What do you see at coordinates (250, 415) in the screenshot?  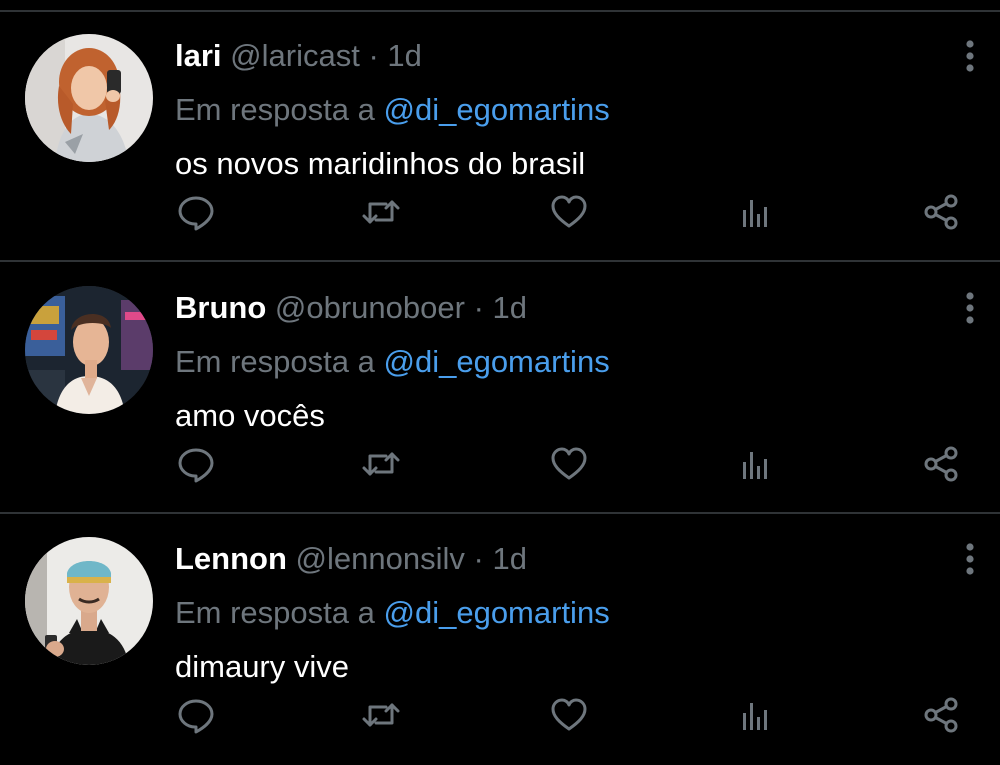 I see `tweet-text: amo vocês` at bounding box center [250, 415].